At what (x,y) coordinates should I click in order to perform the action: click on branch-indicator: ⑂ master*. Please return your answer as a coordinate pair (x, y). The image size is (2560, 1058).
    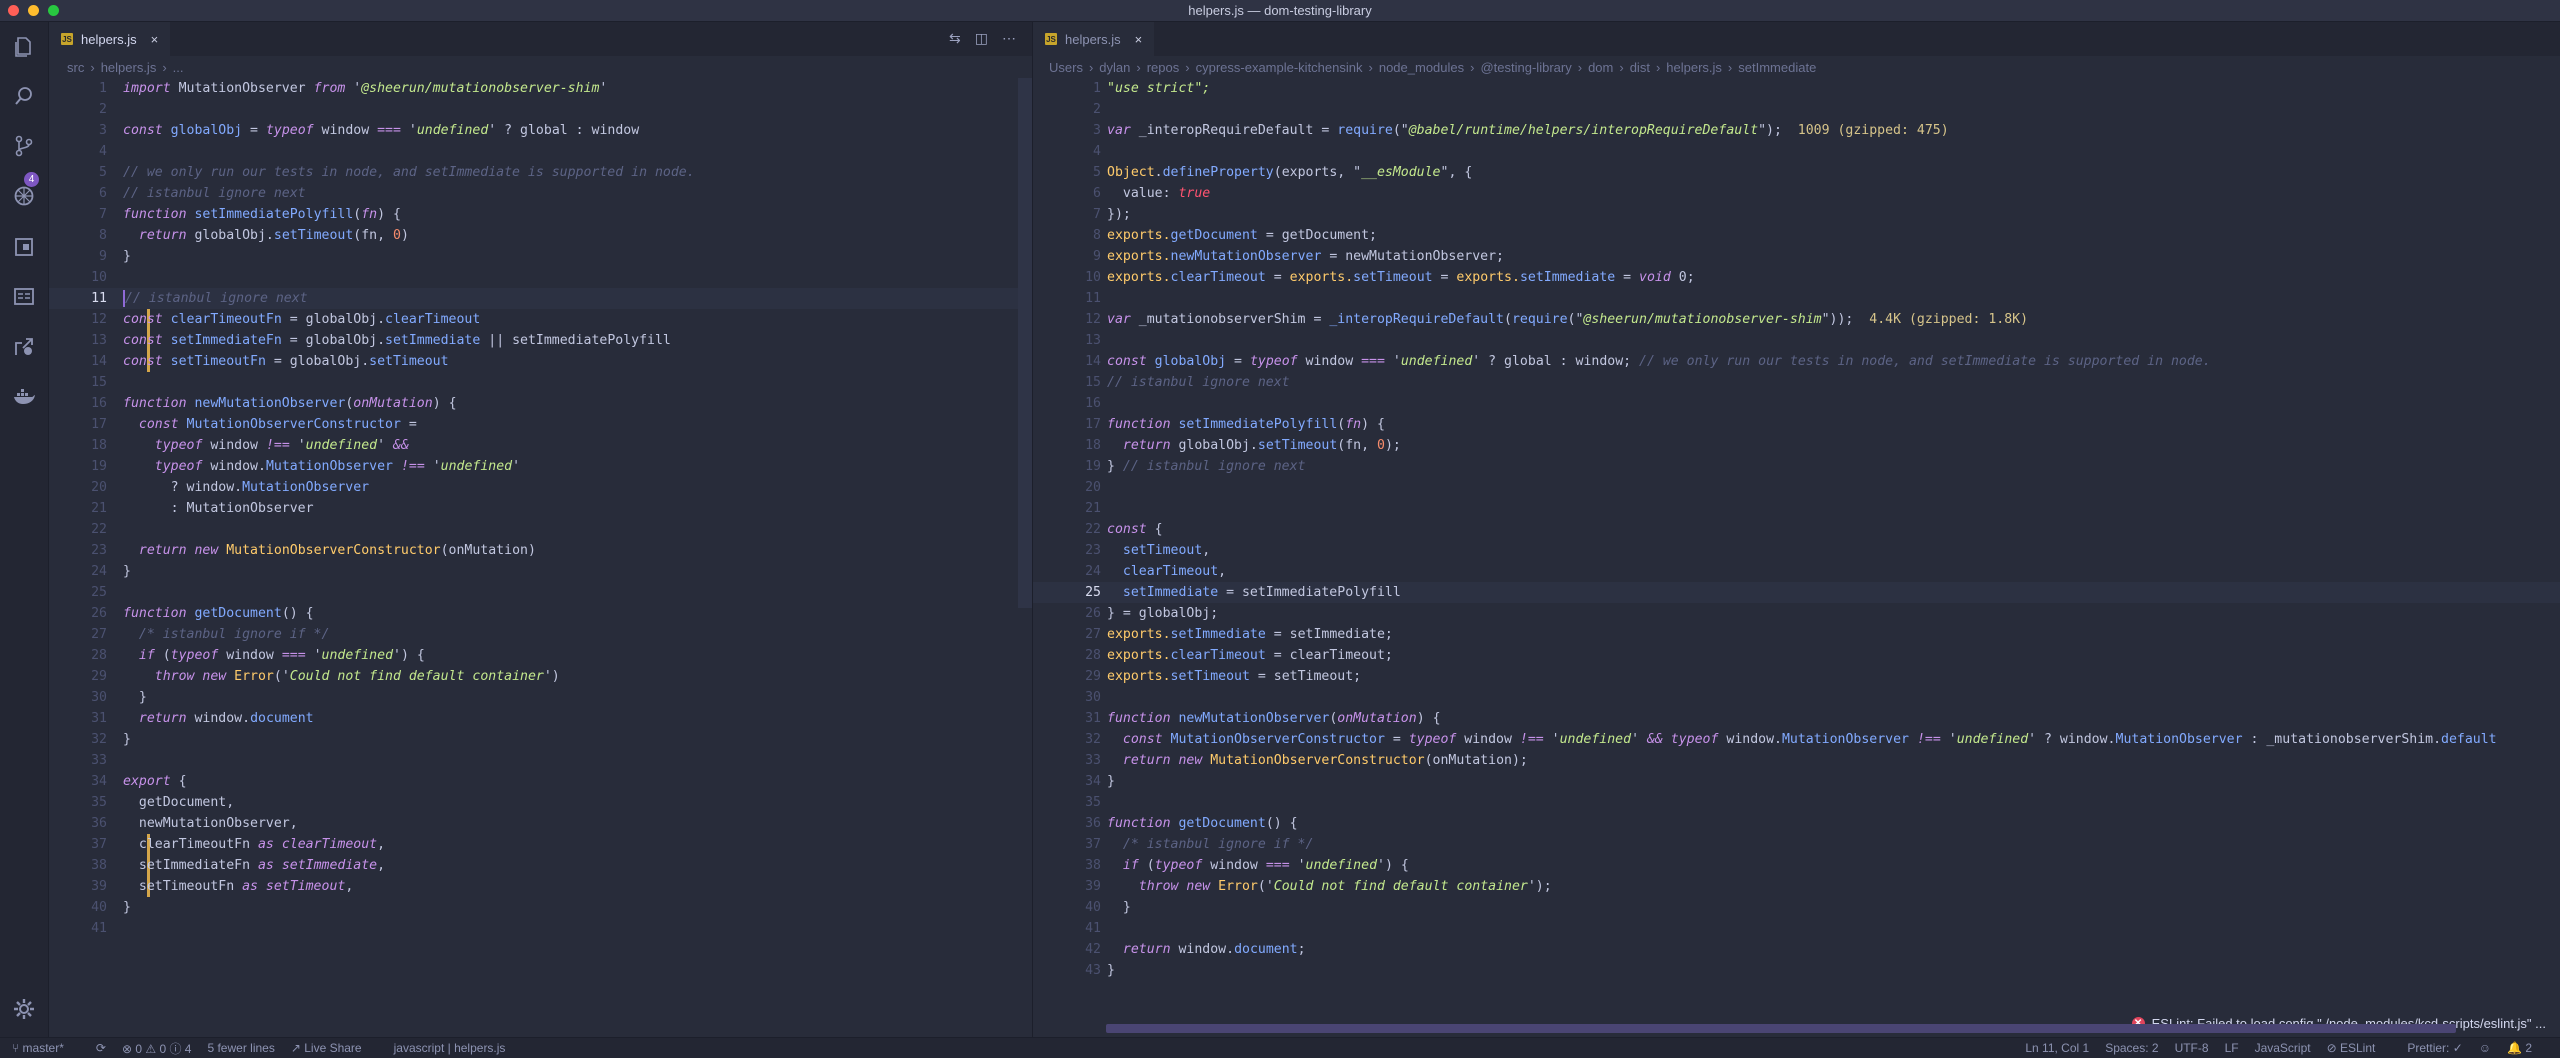
    Looking at the image, I should click on (46, 1048).